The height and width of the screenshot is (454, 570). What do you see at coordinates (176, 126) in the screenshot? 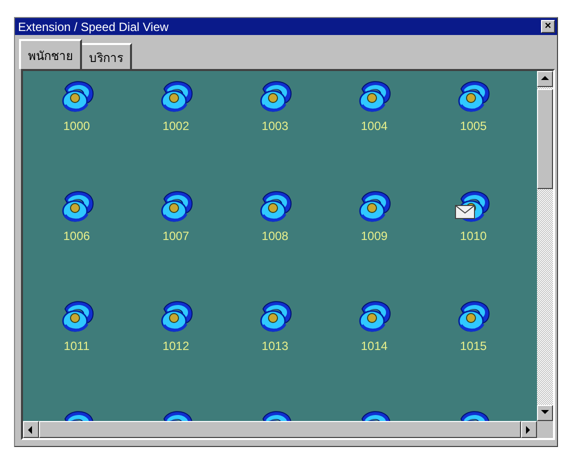
I see `extension-number: 1002` at bounding box center [176, 126].